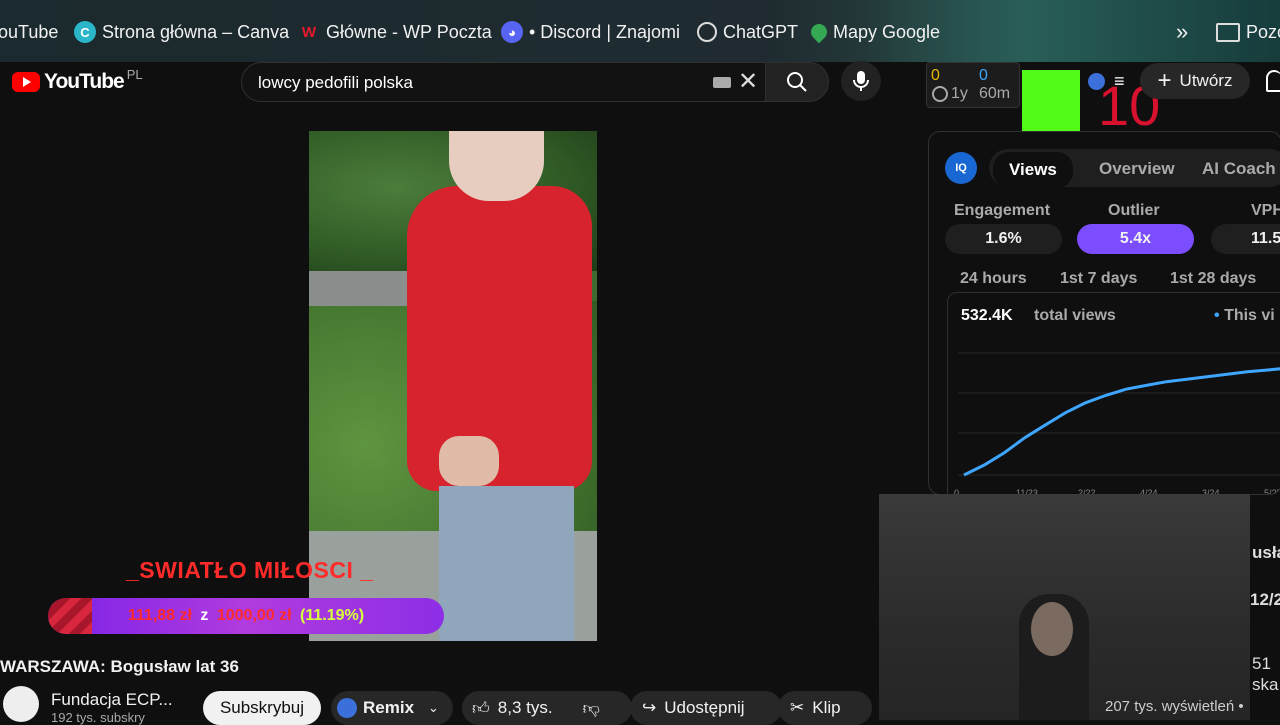 The width and height of the screenshot is (1280, 725). Describe the element at coordinates (1098, 279) in the screenshot. I see `period-7d: 1st 7 days` at that location.